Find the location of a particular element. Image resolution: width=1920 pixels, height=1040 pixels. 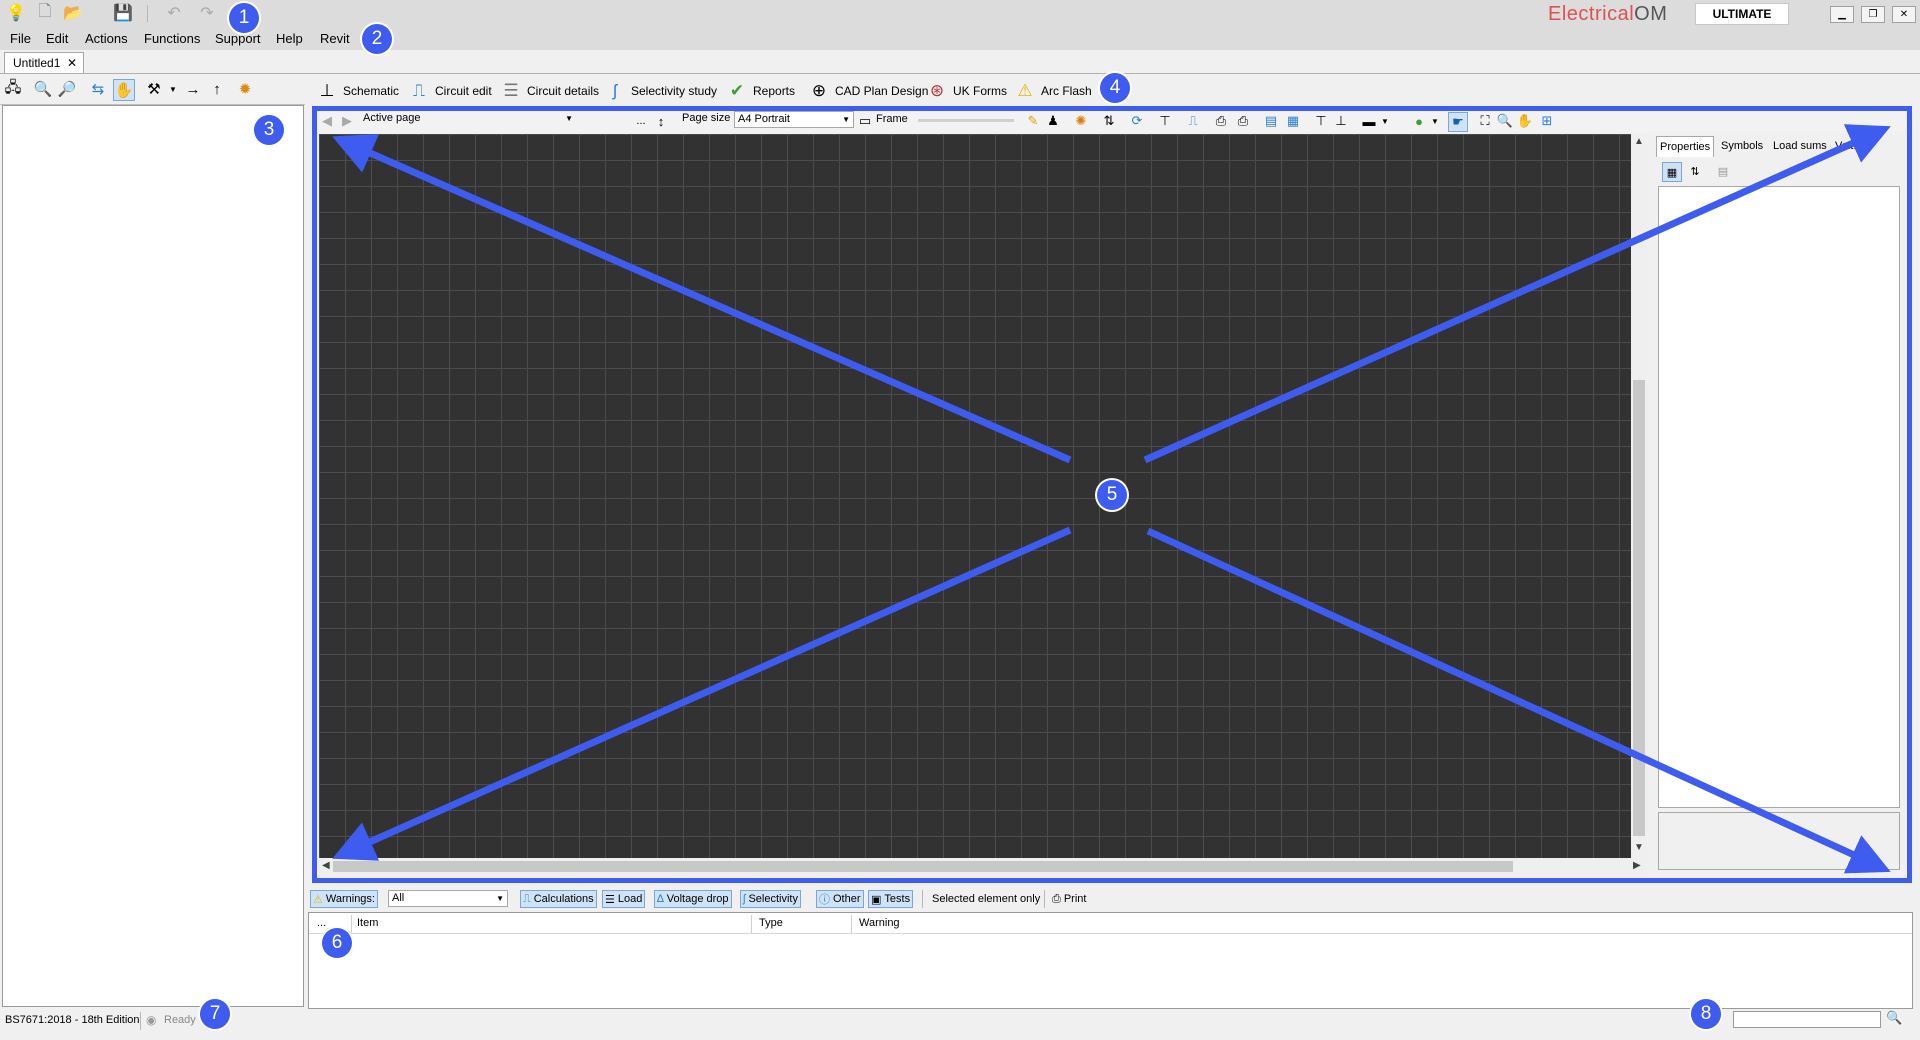

selectivity-label: Selectivity is located at coordinates (773, 899).